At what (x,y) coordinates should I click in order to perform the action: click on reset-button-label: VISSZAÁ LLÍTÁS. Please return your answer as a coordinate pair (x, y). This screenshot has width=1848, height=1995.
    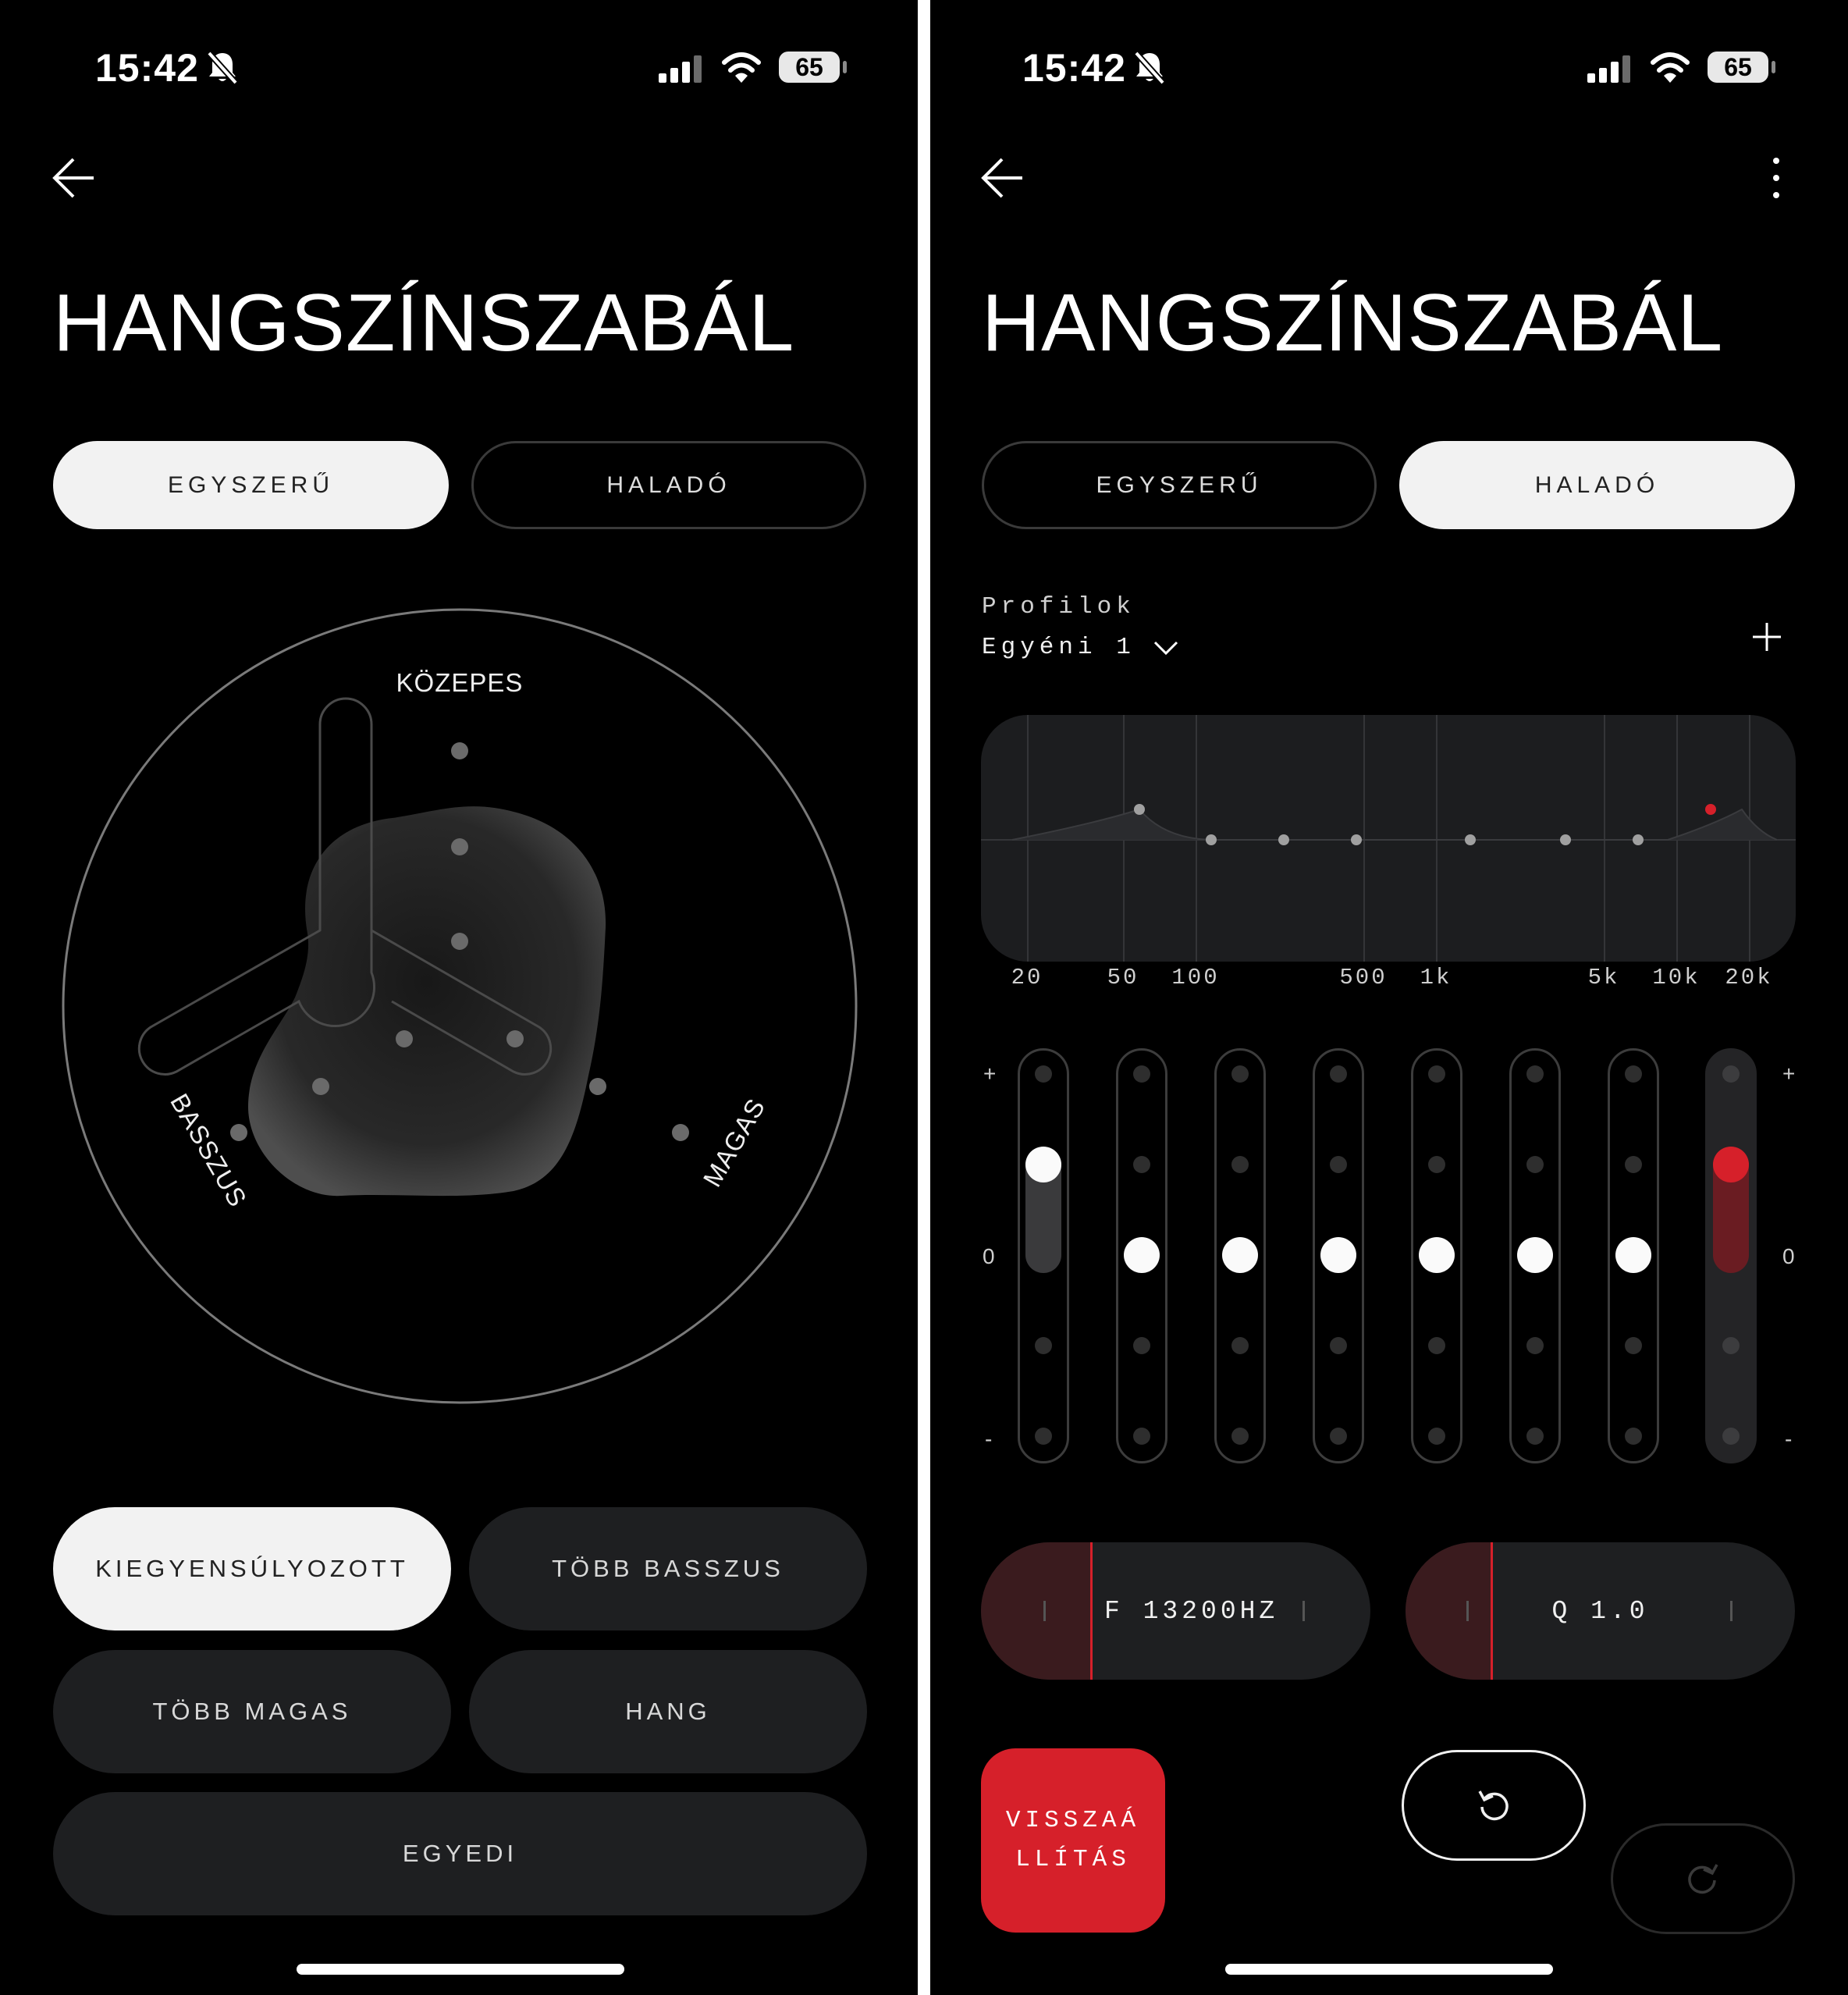
    Looking at the image, I should click on (1073, 1840).